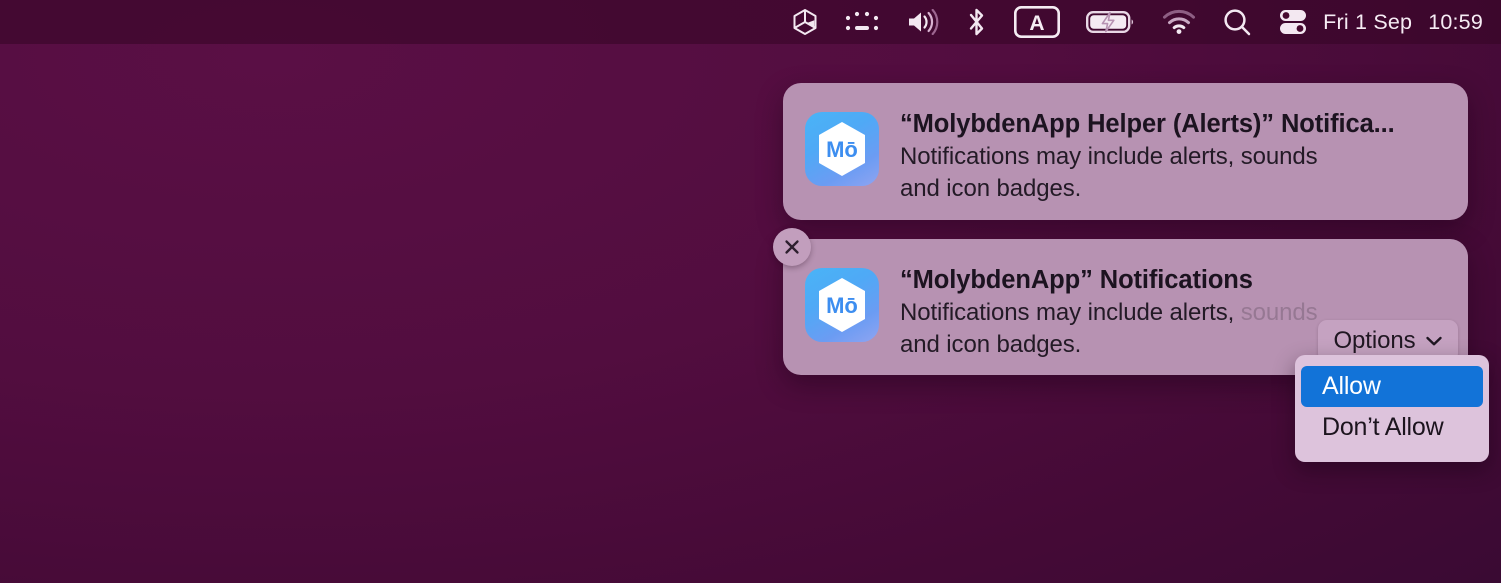 This screenshot has height=583, width=1501. Describe the element at coordinates (1237, 22) in the screenshot. I see `search-icon` at that location.